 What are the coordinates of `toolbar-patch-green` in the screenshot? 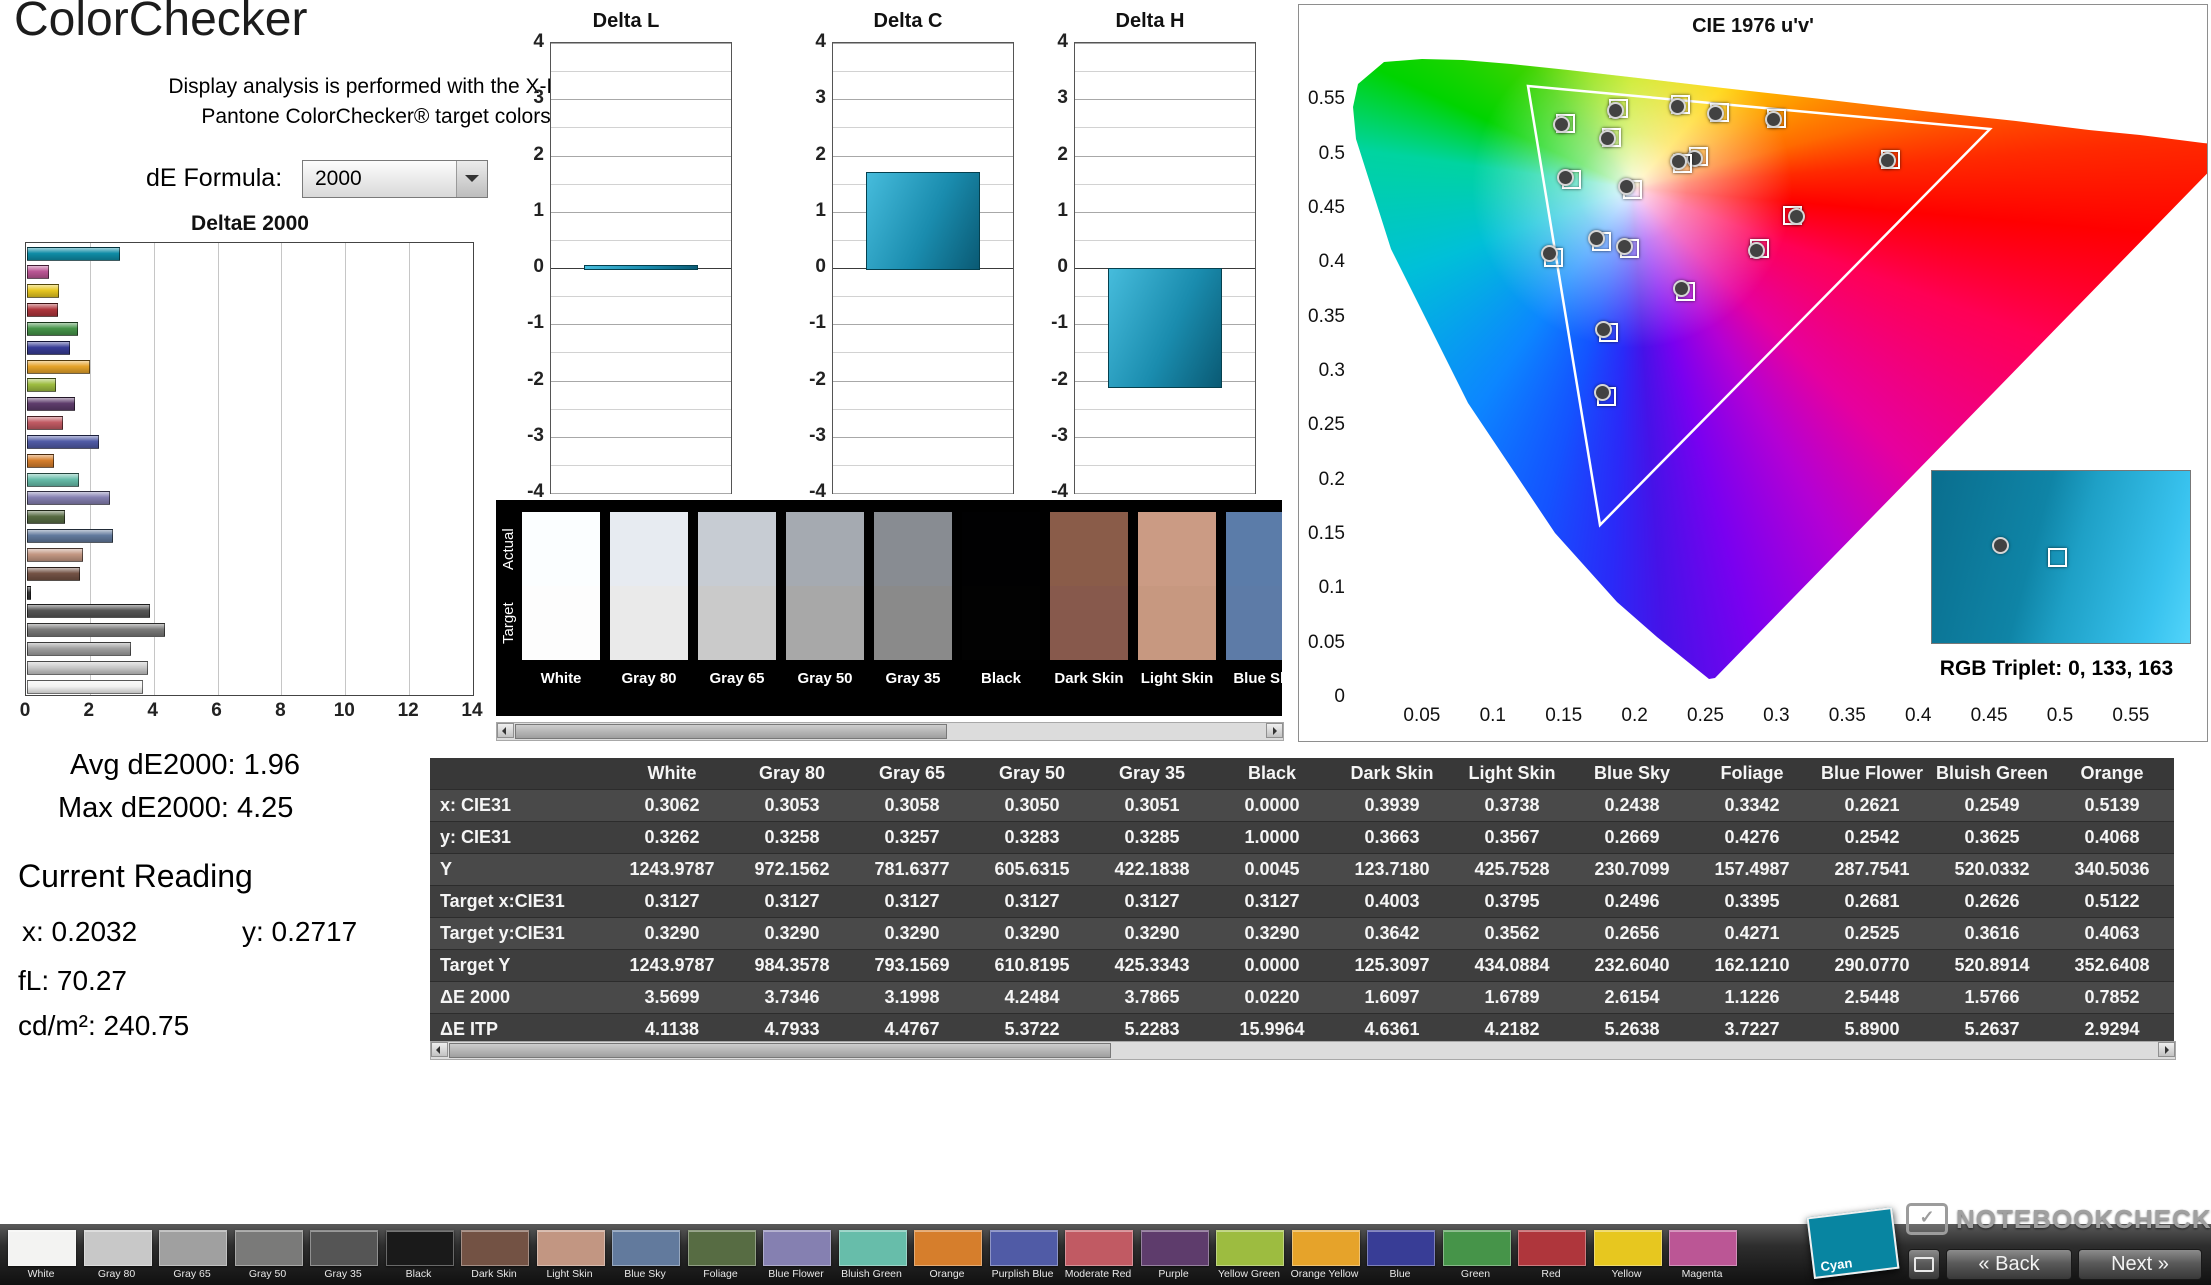 It's located at (1476, 1248).